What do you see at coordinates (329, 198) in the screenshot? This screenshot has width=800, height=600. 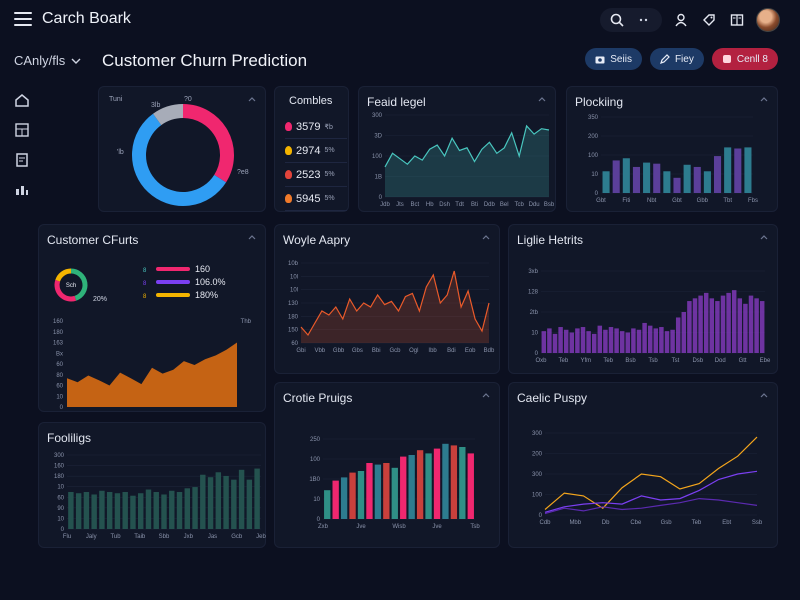 I see `combles-suffix: 5%` at bounding box center [329, 198].